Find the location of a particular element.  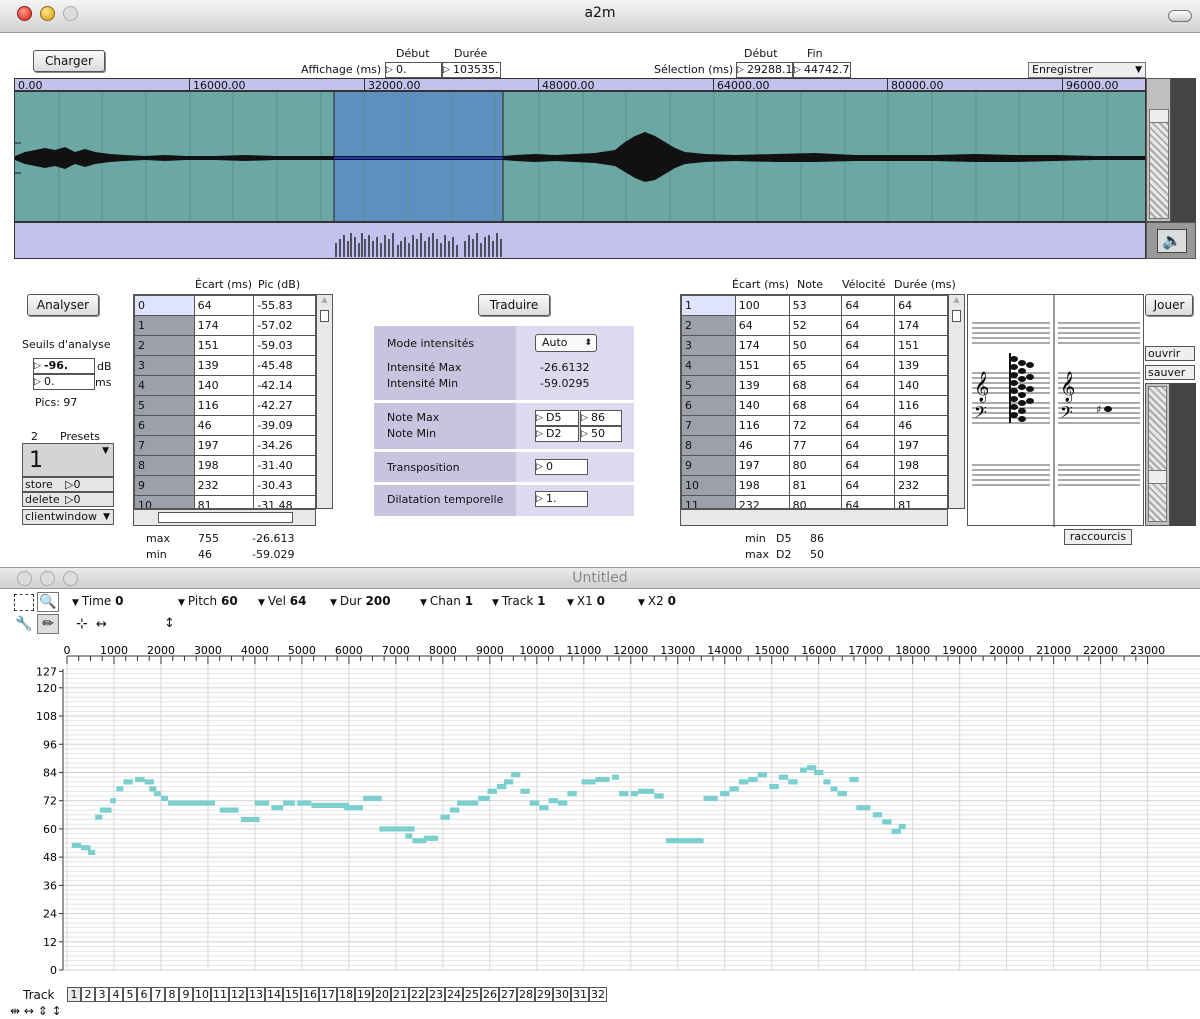

track-button: 17 is located at coordinates (328, 994).